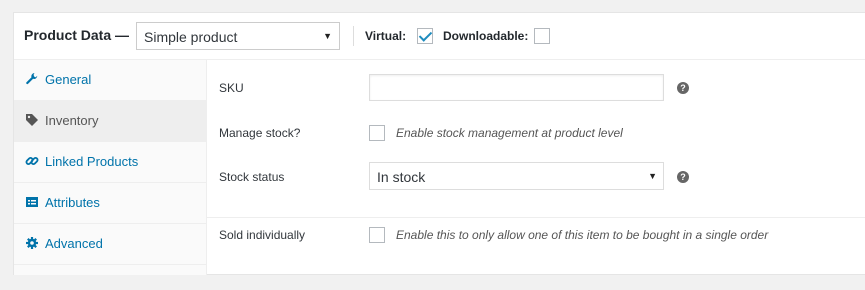 The width and height of the screenshot is (865, 290). What do you see at coordinates (353, 36) in the screenshot?
I see `header-separator` at bounding box center [353, 36].